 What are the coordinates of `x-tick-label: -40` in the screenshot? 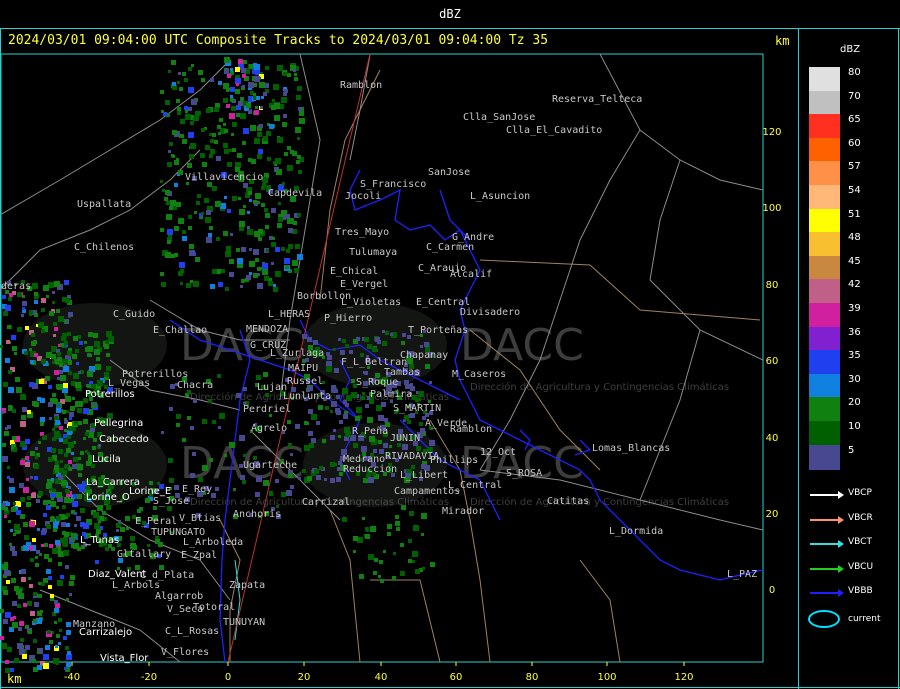 It's located at (72, 677).